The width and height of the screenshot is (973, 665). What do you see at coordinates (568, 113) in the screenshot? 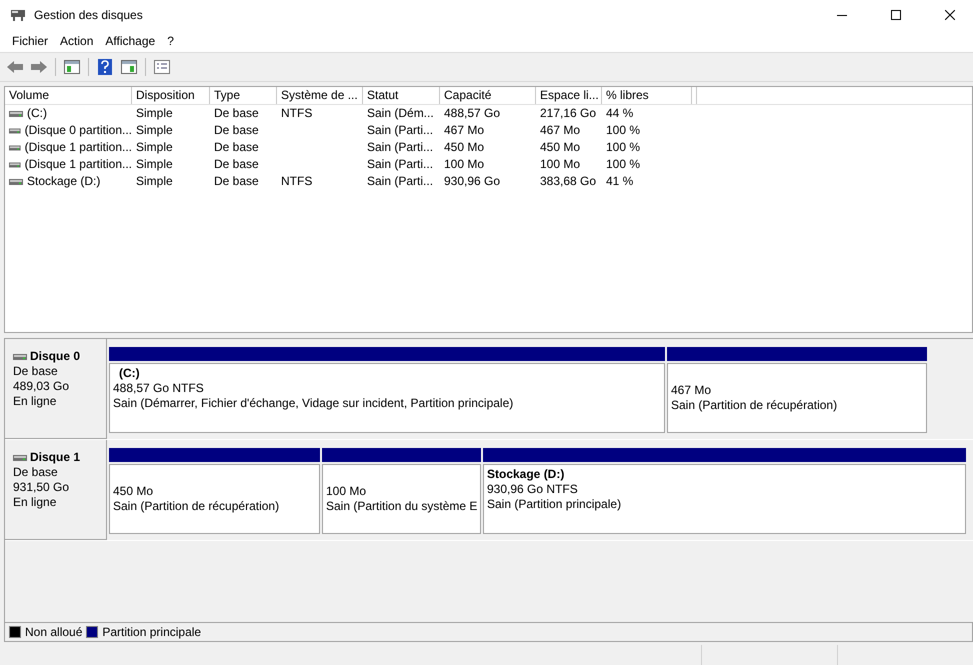
I see `table-cell: 217,16 Go` at bounding box center [568, 113].